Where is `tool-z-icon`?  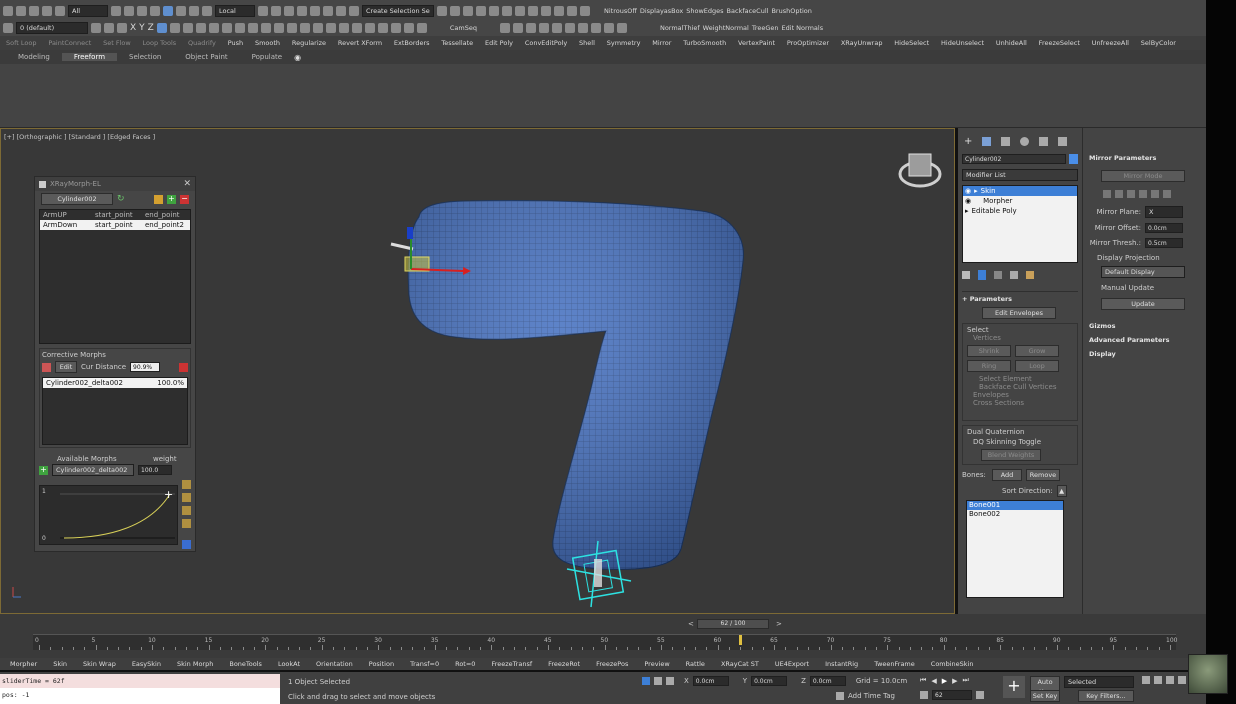 tool-z-icon is located at coordinates (530, 28).